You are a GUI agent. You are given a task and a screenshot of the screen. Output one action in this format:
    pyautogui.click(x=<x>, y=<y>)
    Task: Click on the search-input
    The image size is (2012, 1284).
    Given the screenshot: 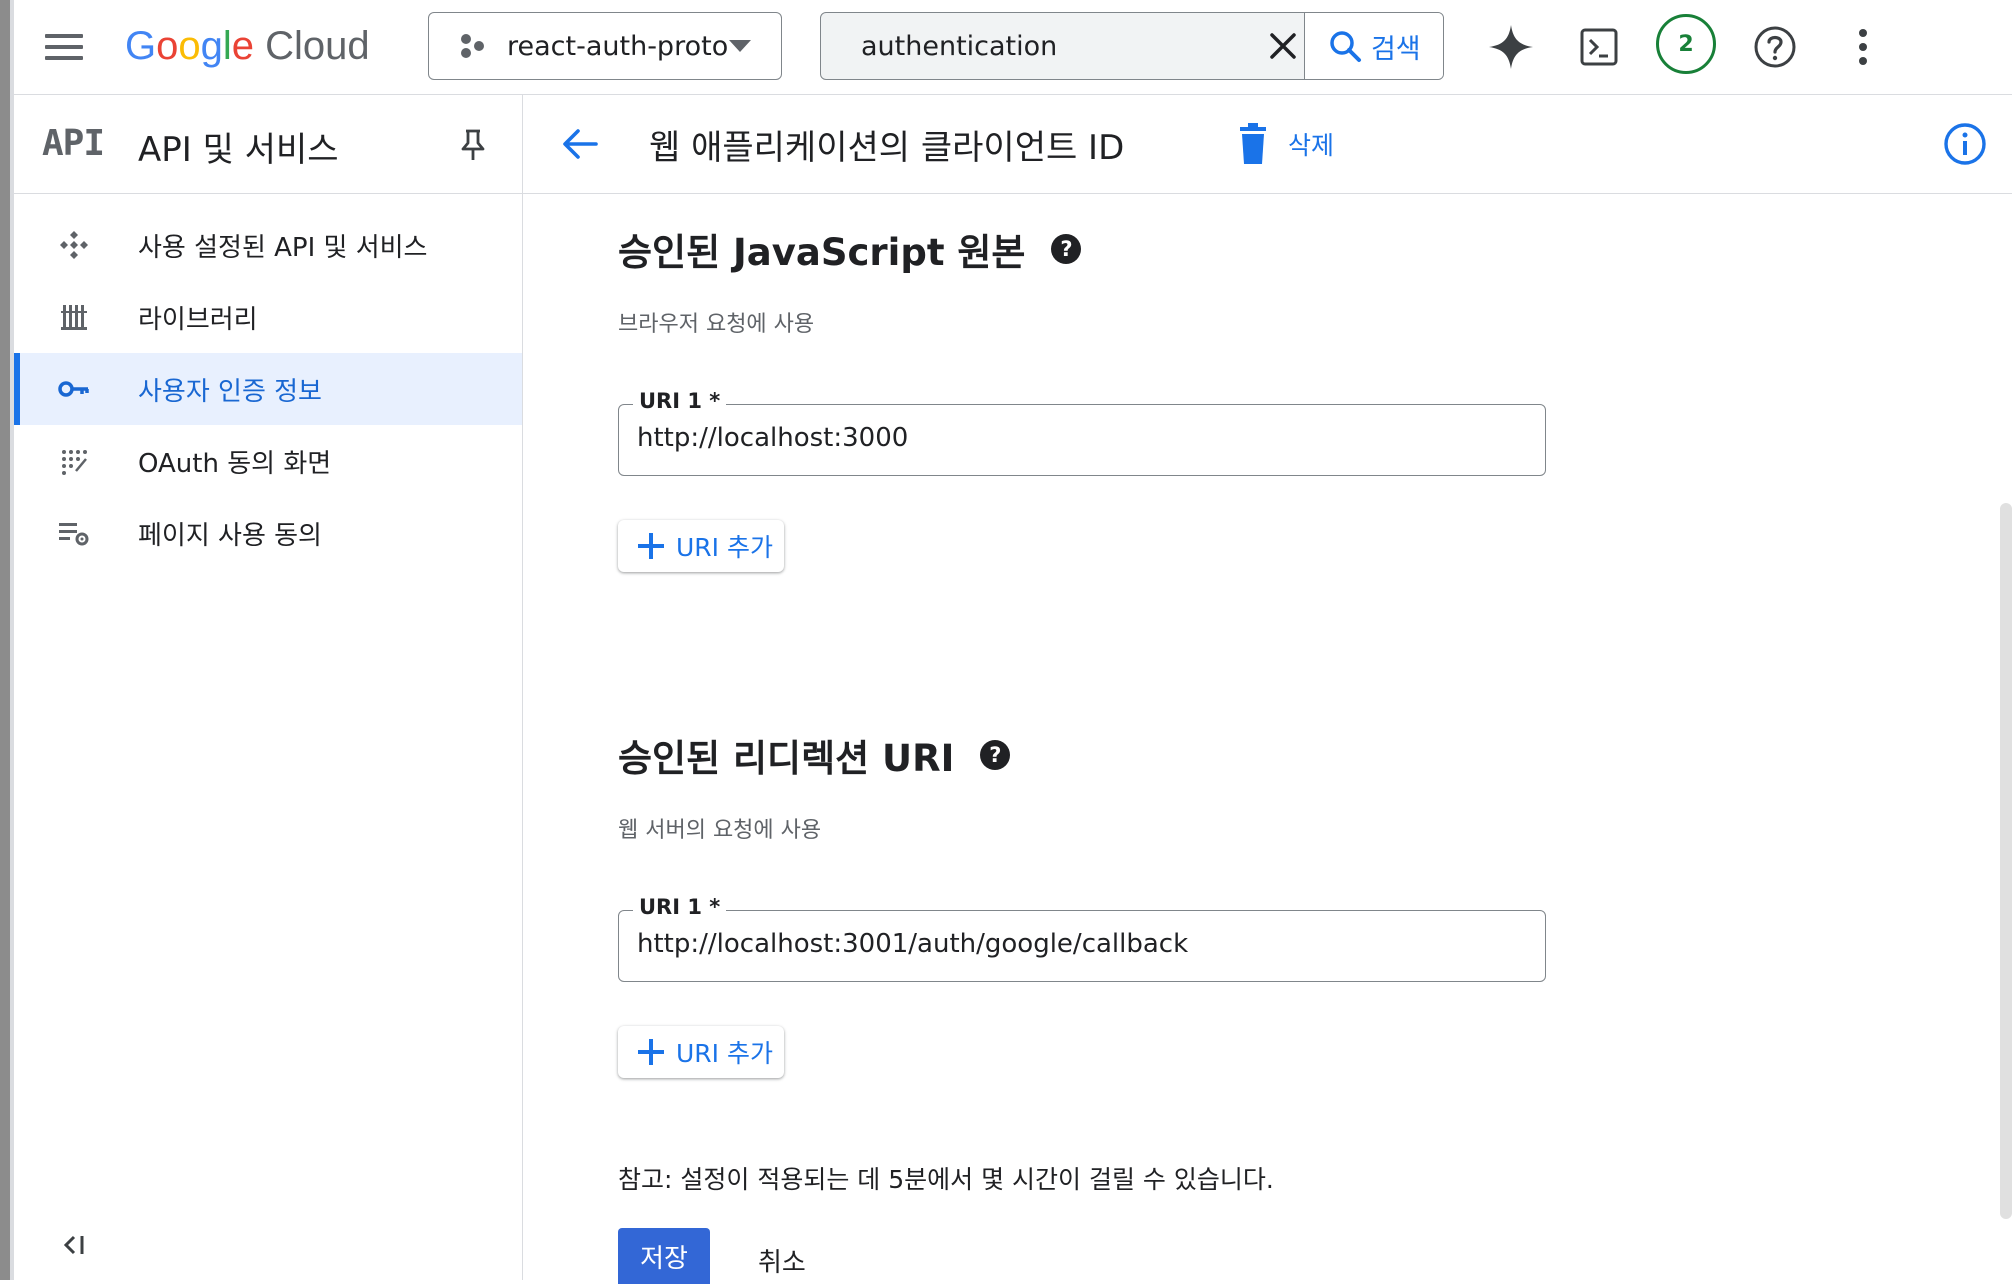 What is the action you would take?
    pyautogui.click(x=1051, y=46)
    